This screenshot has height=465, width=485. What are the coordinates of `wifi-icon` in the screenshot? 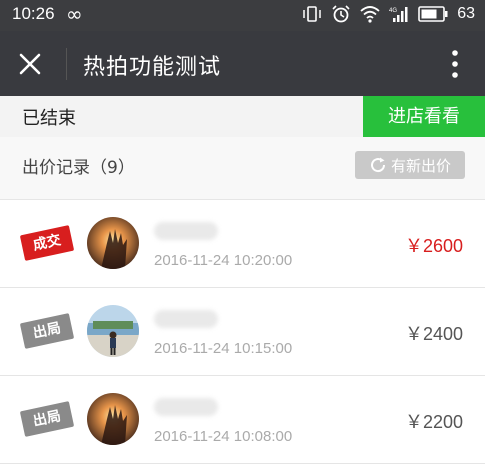 It's located at (370, 14).